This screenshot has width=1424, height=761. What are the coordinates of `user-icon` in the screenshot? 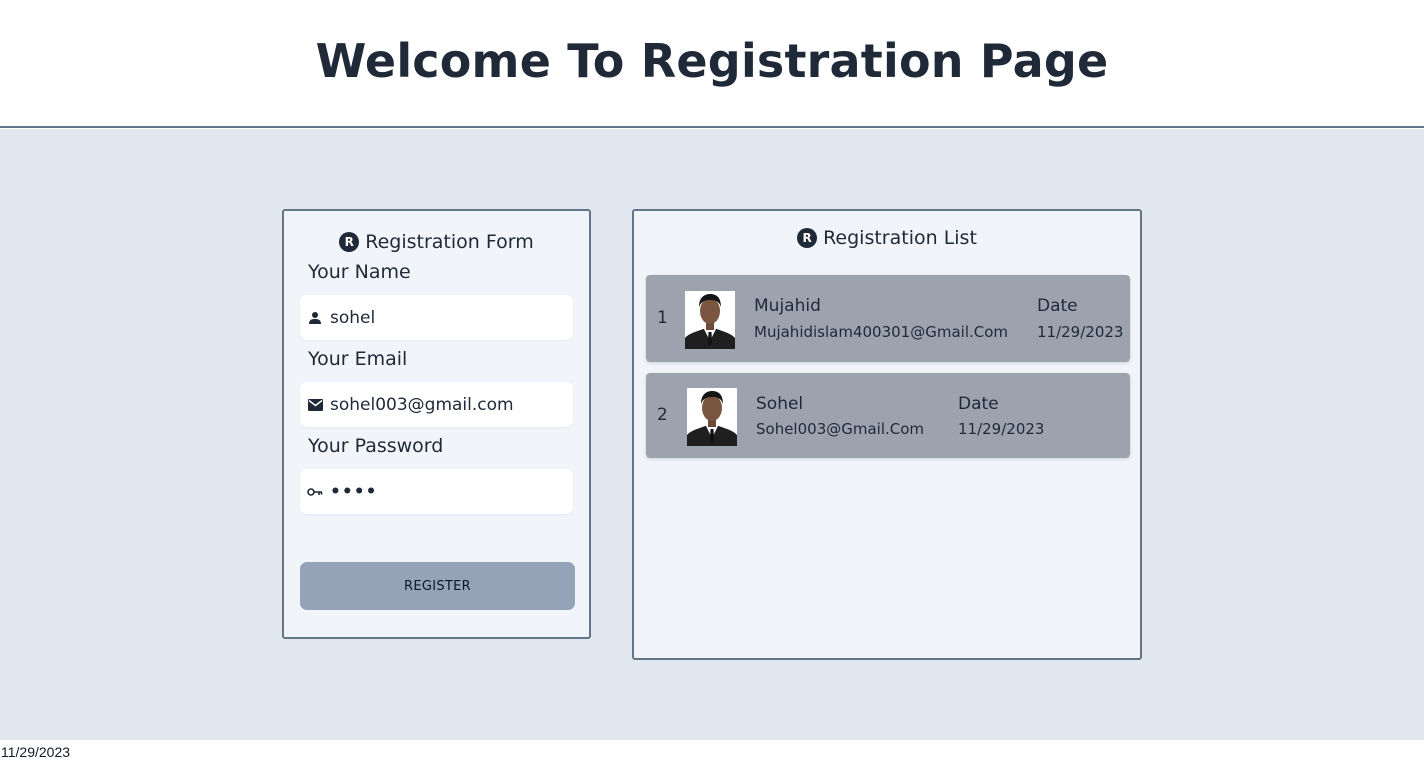 It's located at (315, 318).